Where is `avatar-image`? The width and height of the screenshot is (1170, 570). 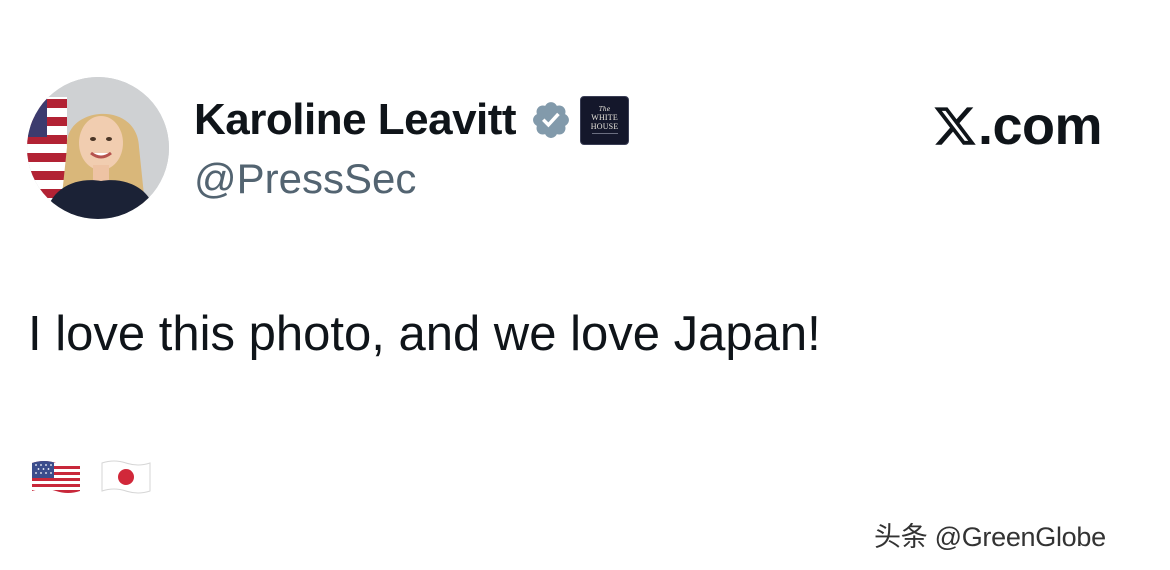
avatar-image is located at coordinates (98, 148).